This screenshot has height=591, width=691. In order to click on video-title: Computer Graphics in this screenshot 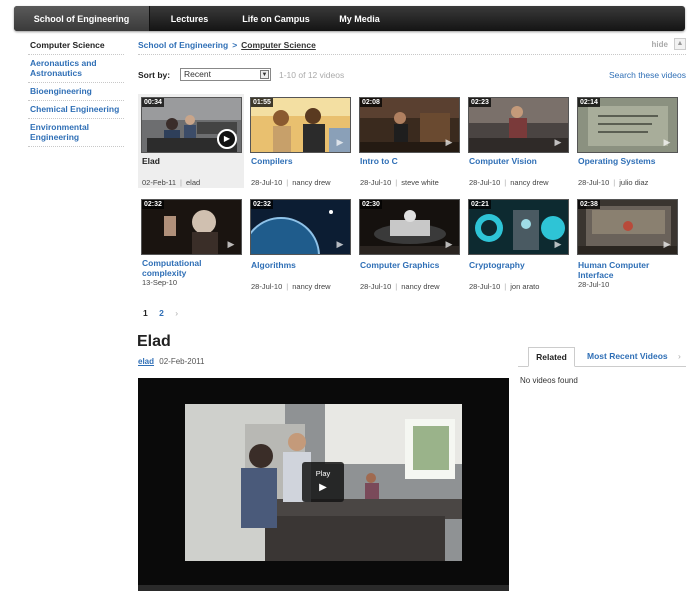, I will do `click(409, 265)`.